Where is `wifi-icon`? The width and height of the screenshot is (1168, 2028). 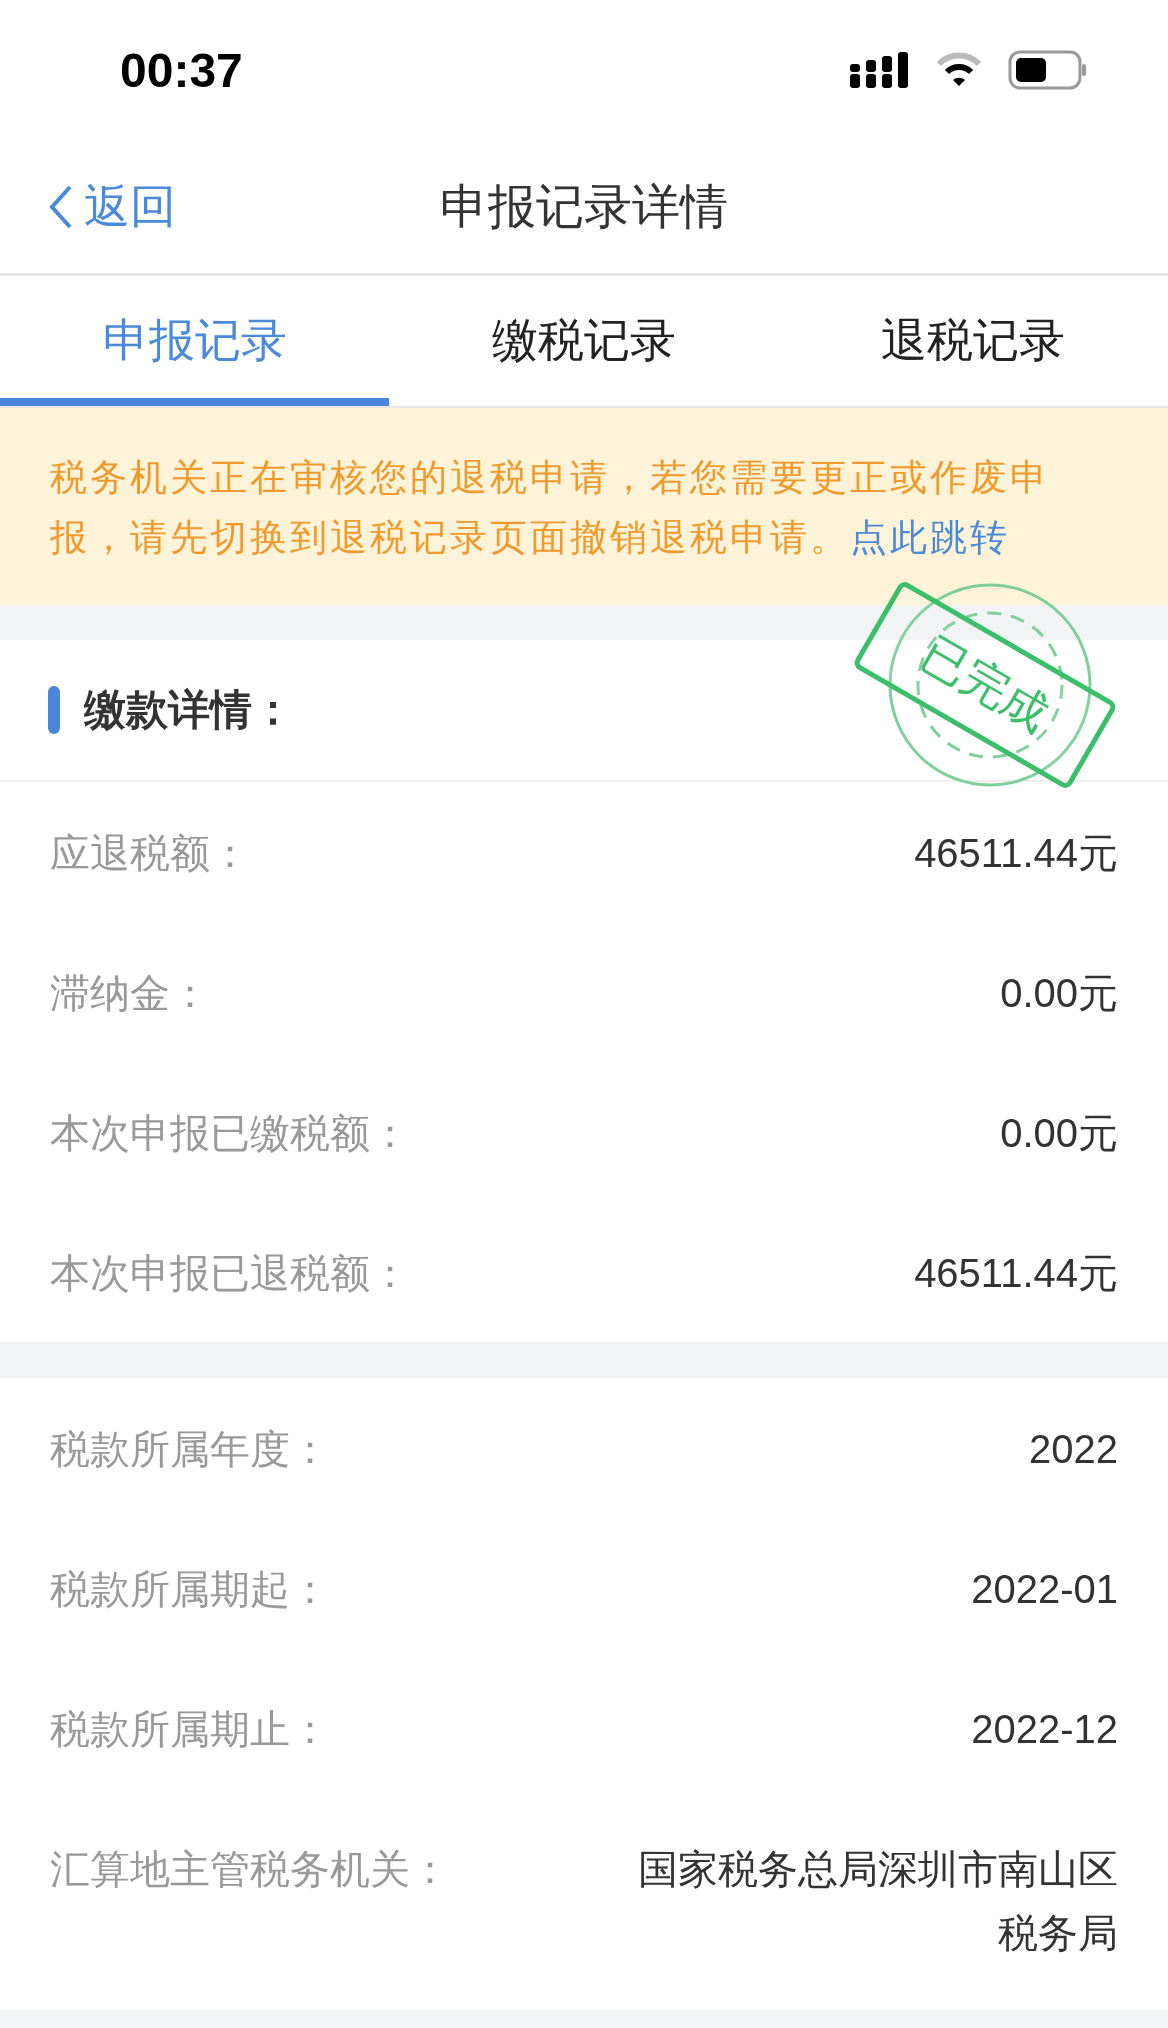
wifi-icon is located at coordinates (959, 70).